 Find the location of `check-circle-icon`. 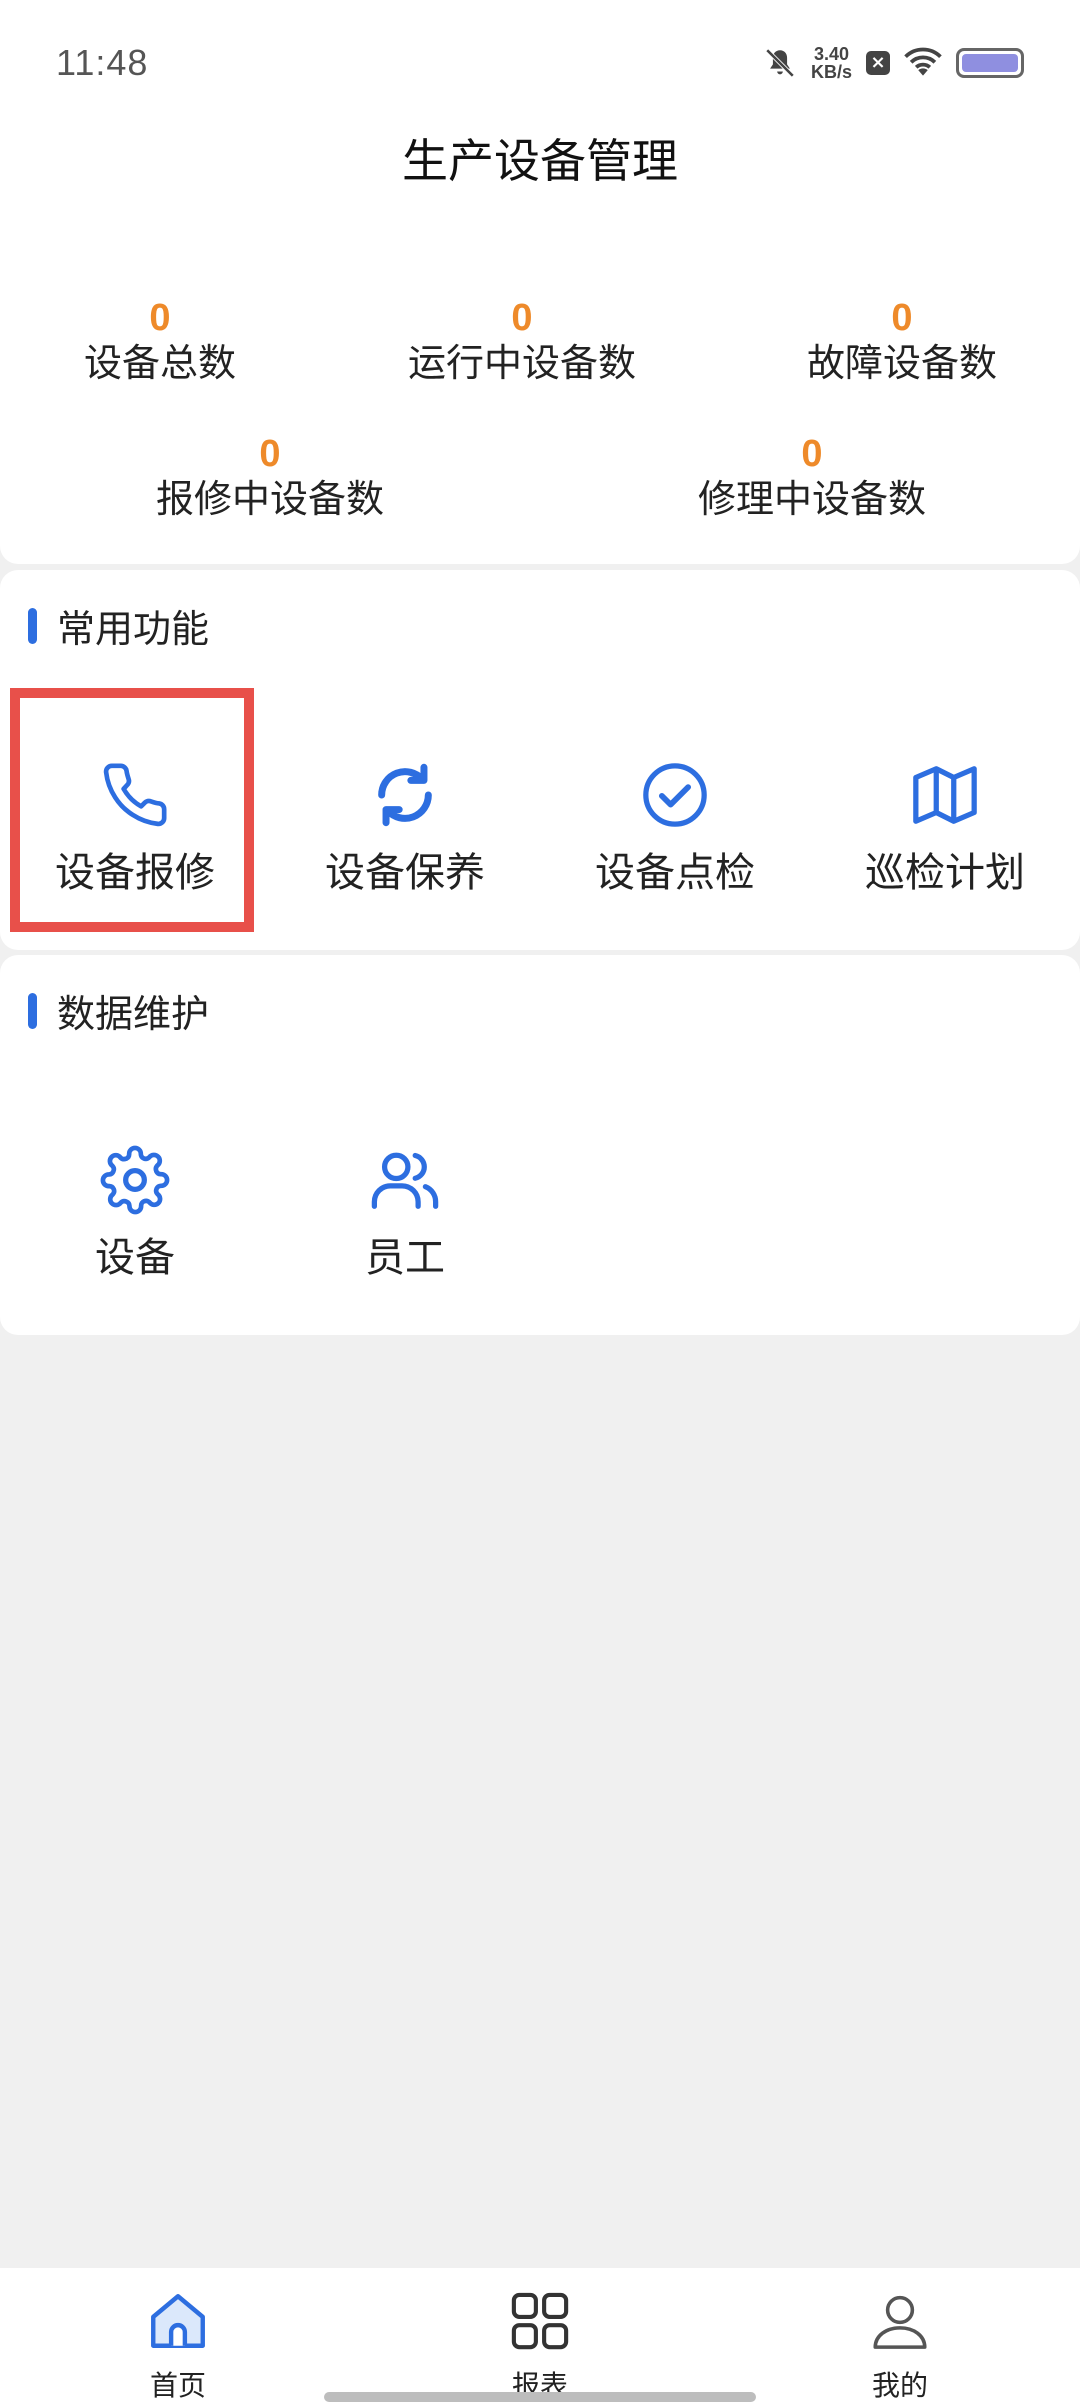

check-circle-icon is located at coordinates (675, 795).